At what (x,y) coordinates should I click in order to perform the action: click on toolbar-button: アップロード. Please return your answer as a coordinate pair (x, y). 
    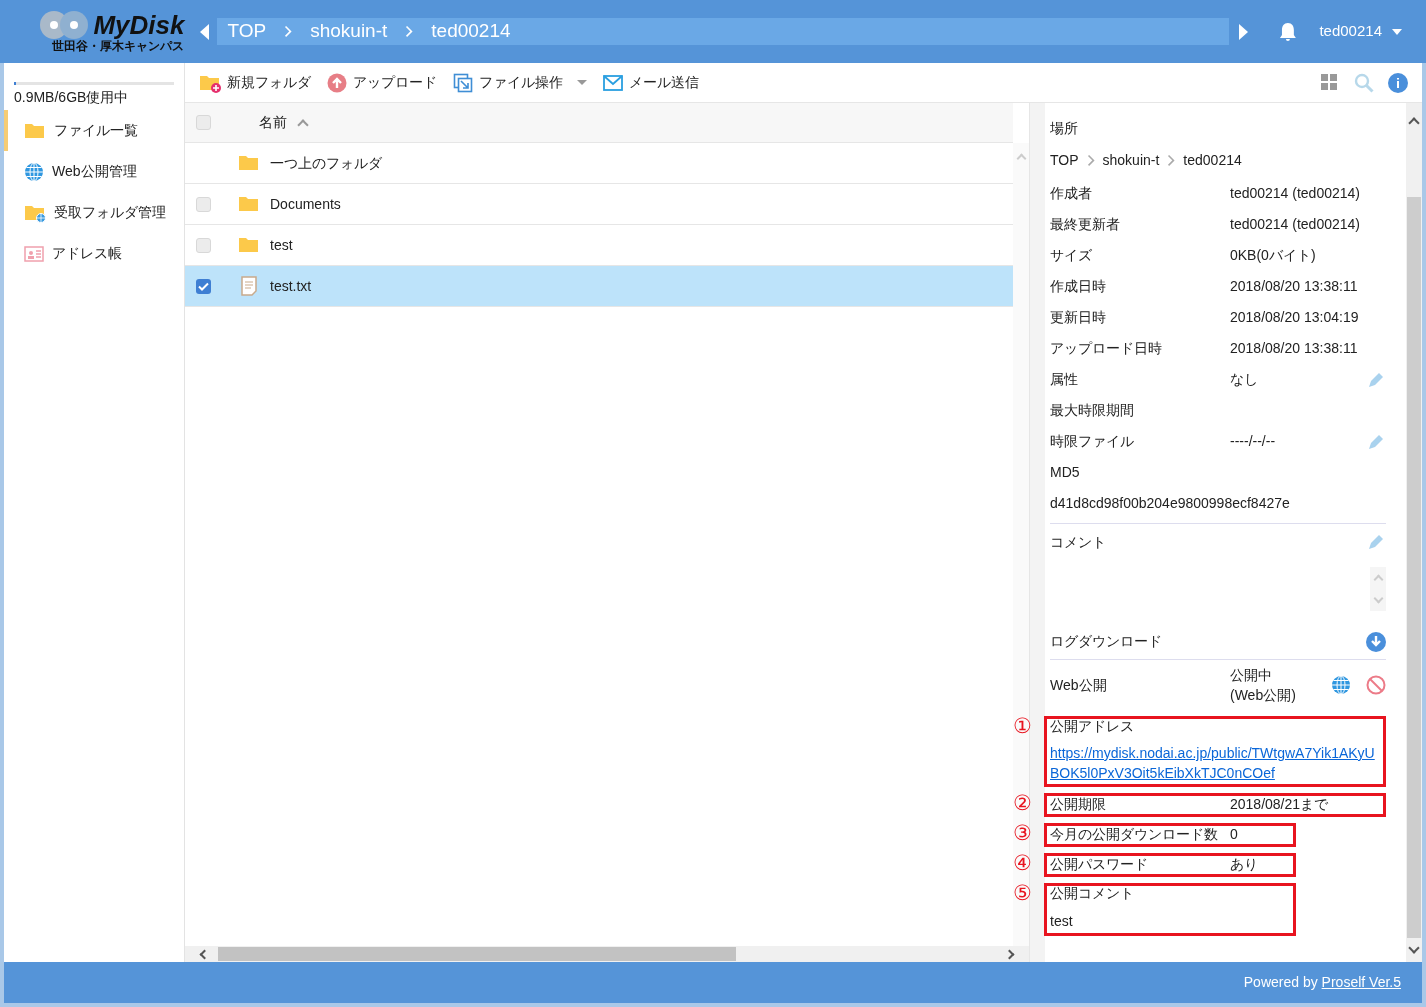
    Looking at the image, I should click on (382, 82).